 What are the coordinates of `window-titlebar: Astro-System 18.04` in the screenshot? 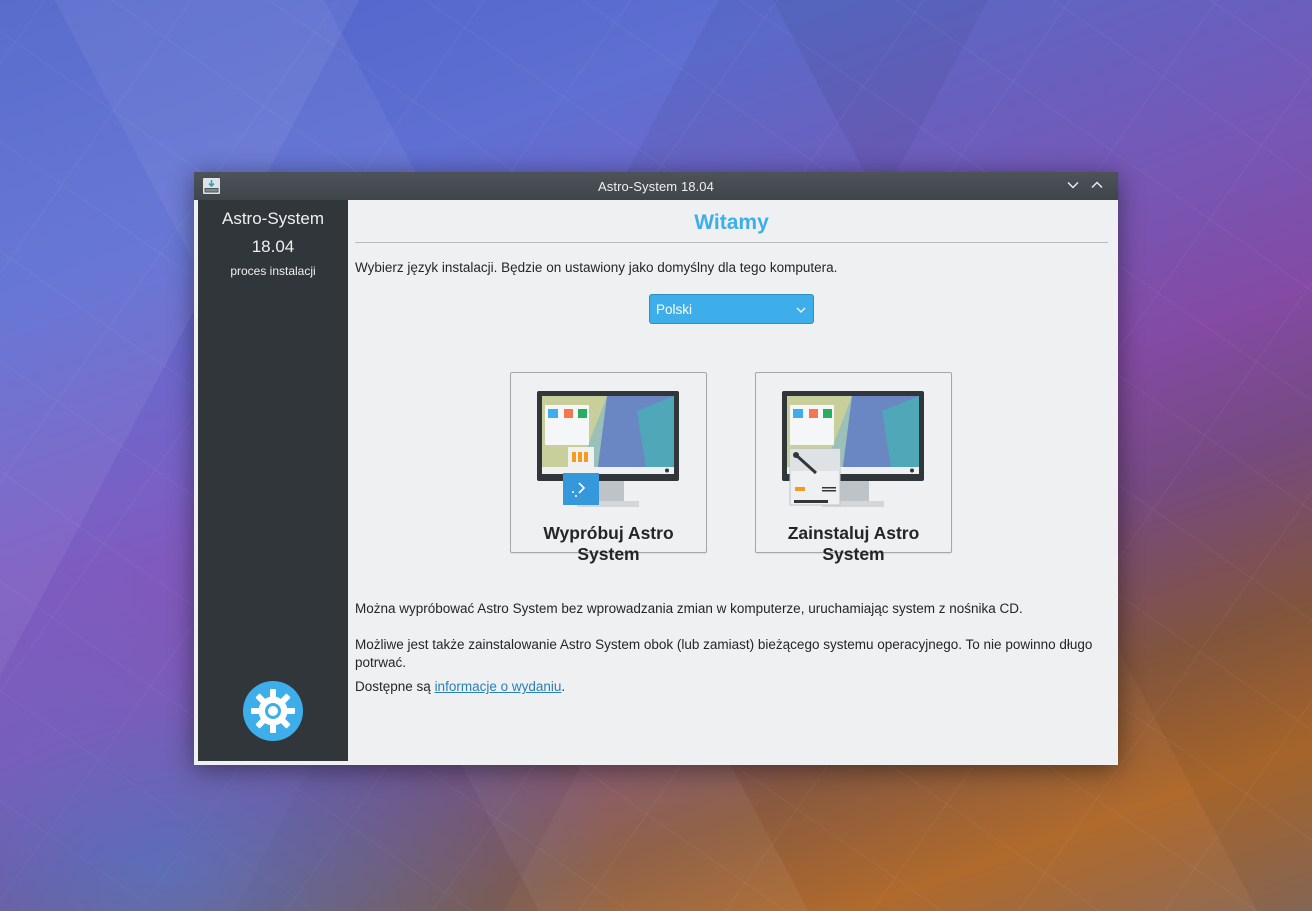 It's located at (656, 186).